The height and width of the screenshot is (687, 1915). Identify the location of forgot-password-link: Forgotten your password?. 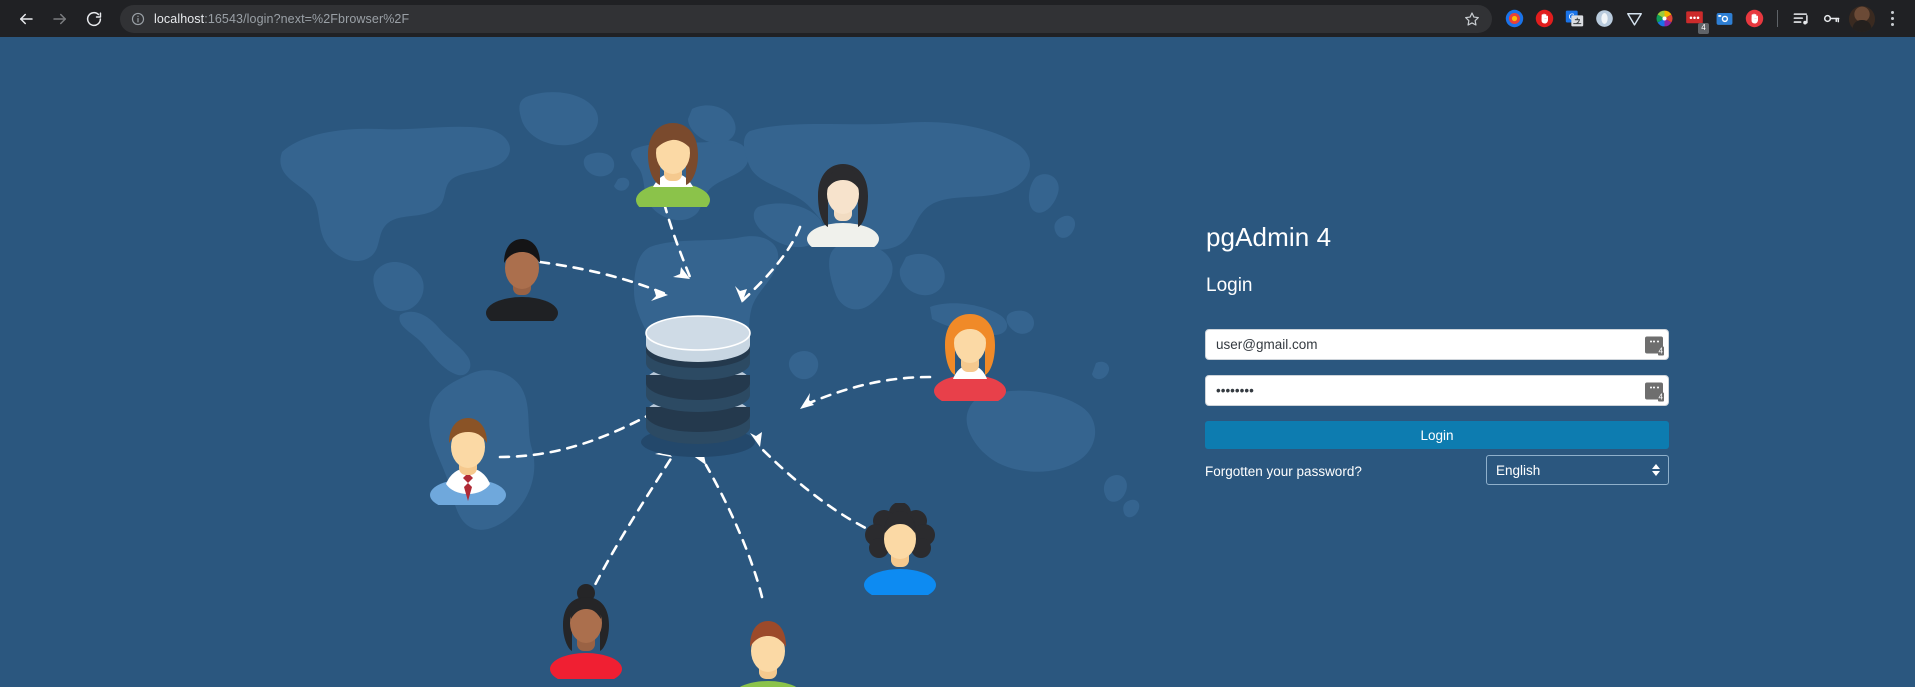
(1283, 471).